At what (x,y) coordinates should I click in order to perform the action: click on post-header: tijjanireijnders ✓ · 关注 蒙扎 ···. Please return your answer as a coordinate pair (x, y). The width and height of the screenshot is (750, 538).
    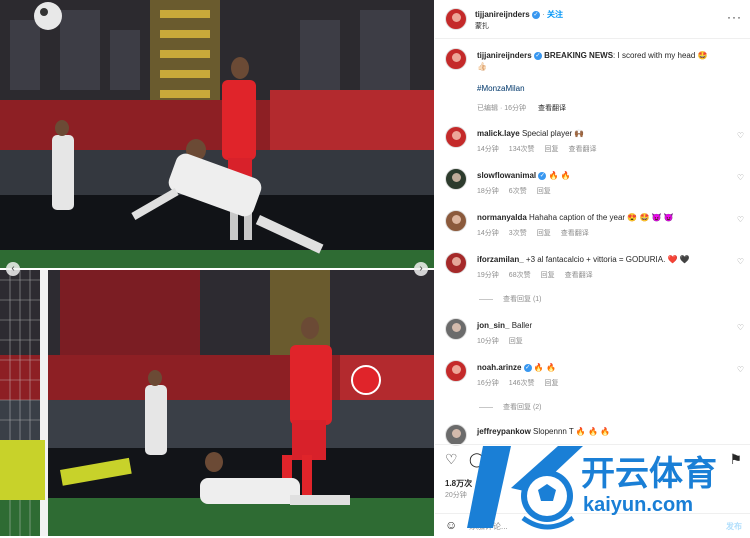
    Looking at the image, I should click on (592, 19).